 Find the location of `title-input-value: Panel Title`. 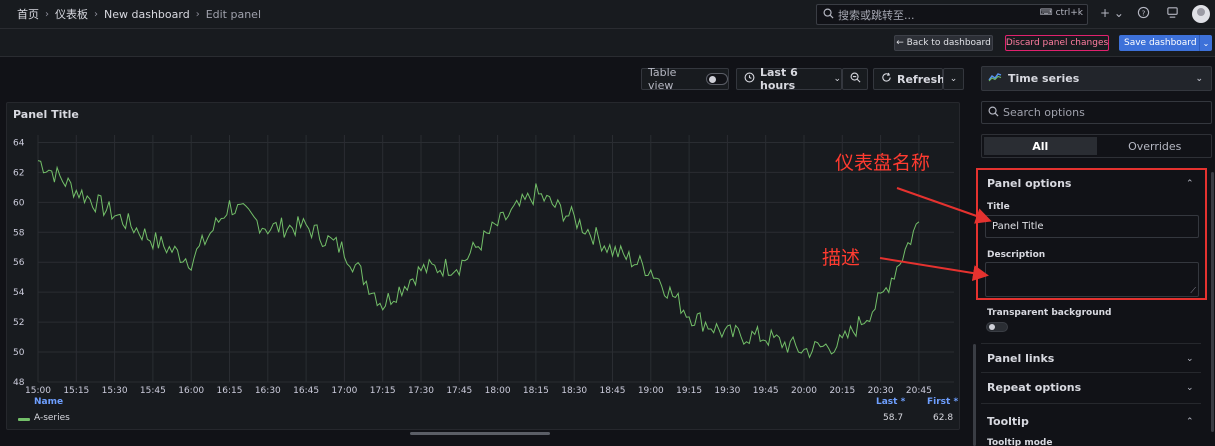

title-input-value: Panel Title is located at coordinates (1018, 226).